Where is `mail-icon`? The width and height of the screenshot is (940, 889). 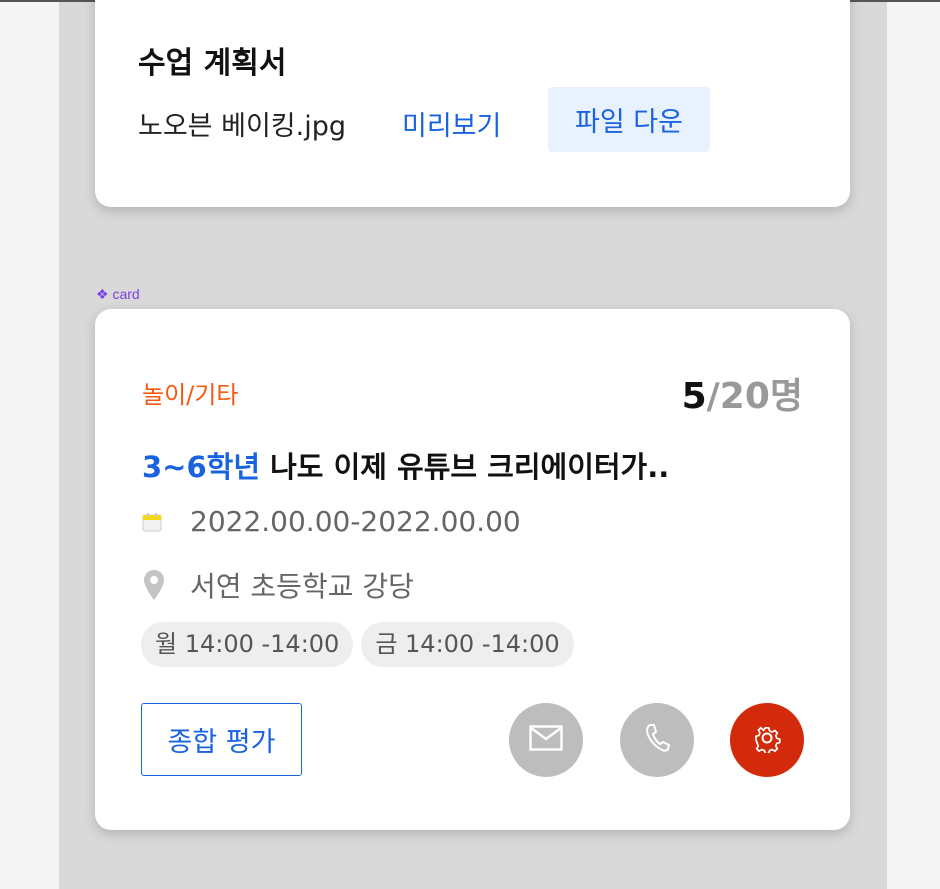
mail-icon is located at coordinates (546, 740).